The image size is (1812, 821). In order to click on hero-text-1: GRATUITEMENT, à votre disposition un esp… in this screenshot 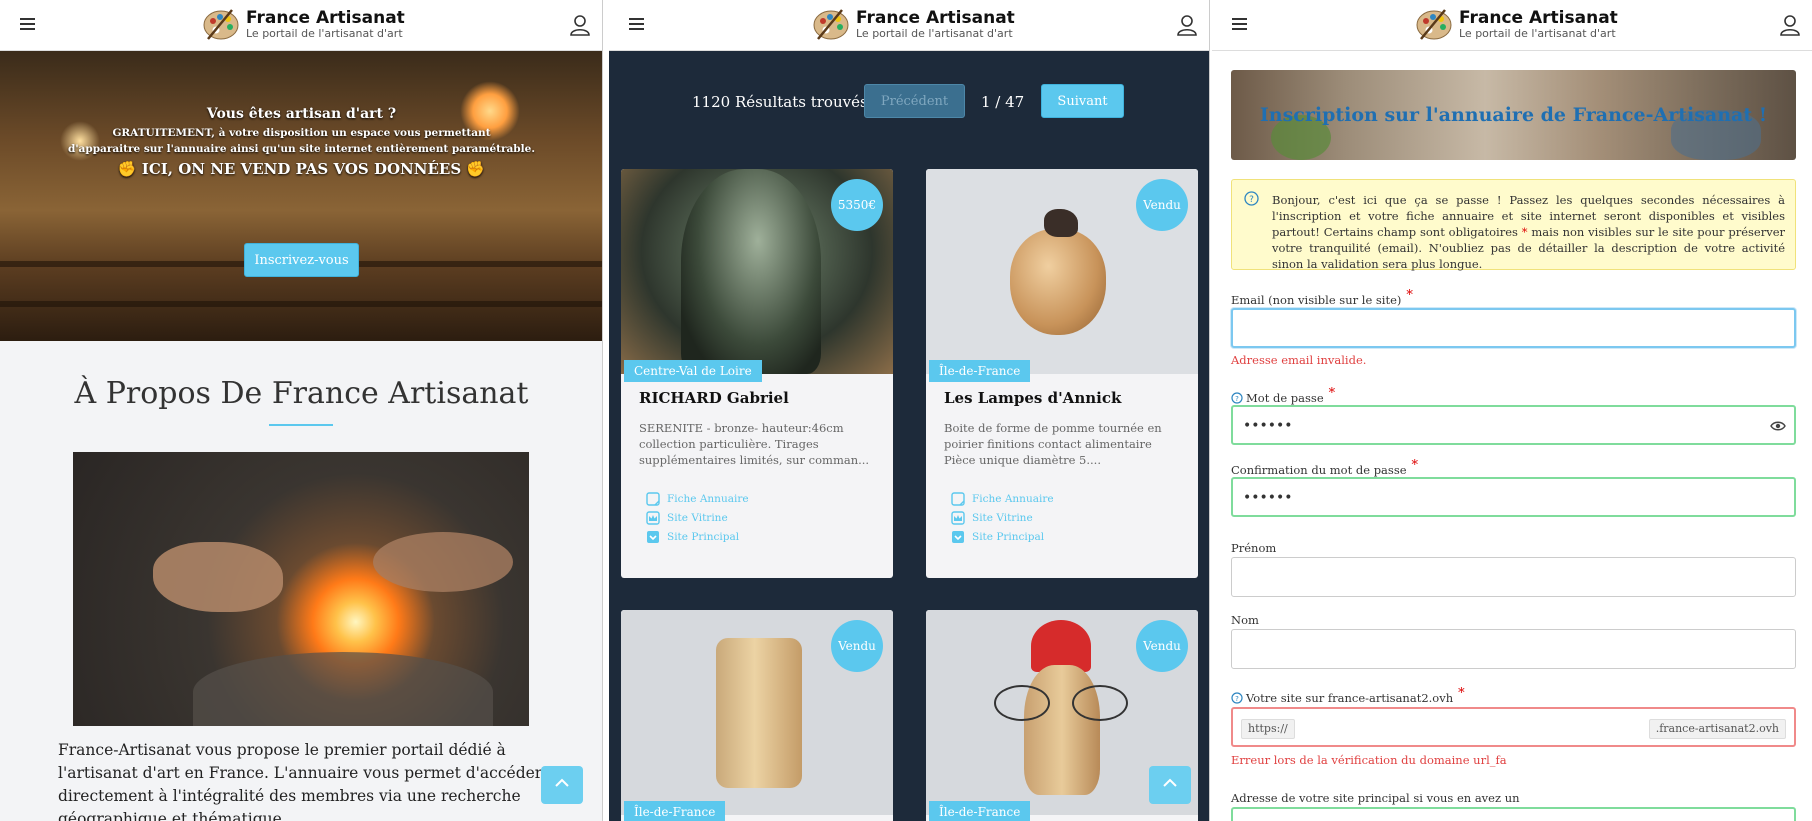, I will do `click(301, 133)`.